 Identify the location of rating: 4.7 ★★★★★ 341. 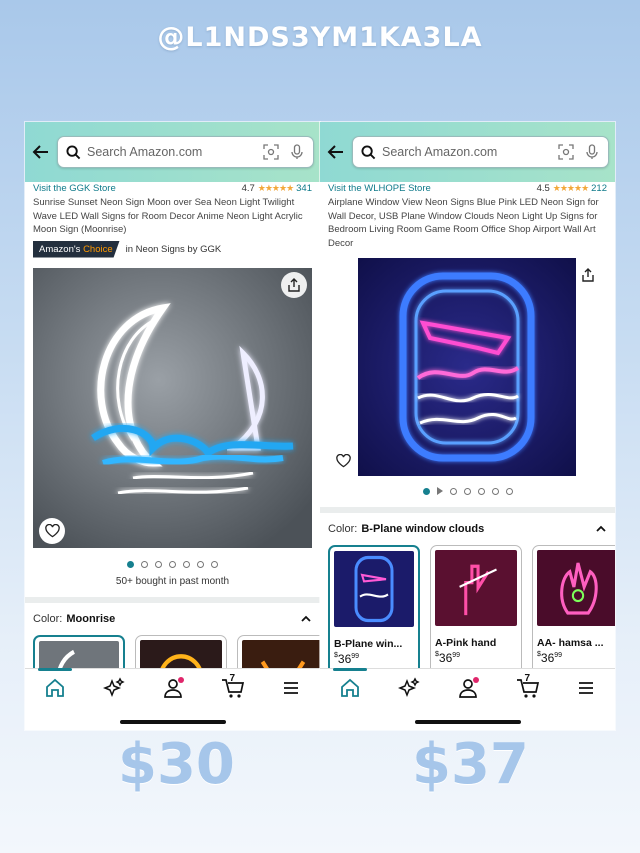
(277, 188).